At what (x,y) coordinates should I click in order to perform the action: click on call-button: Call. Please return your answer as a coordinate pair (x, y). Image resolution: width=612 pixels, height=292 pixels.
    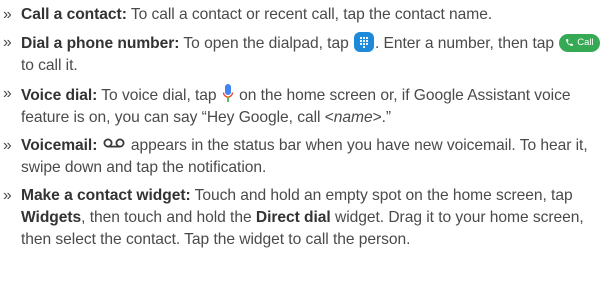
    Looking at the image, I should click on (580, 42).